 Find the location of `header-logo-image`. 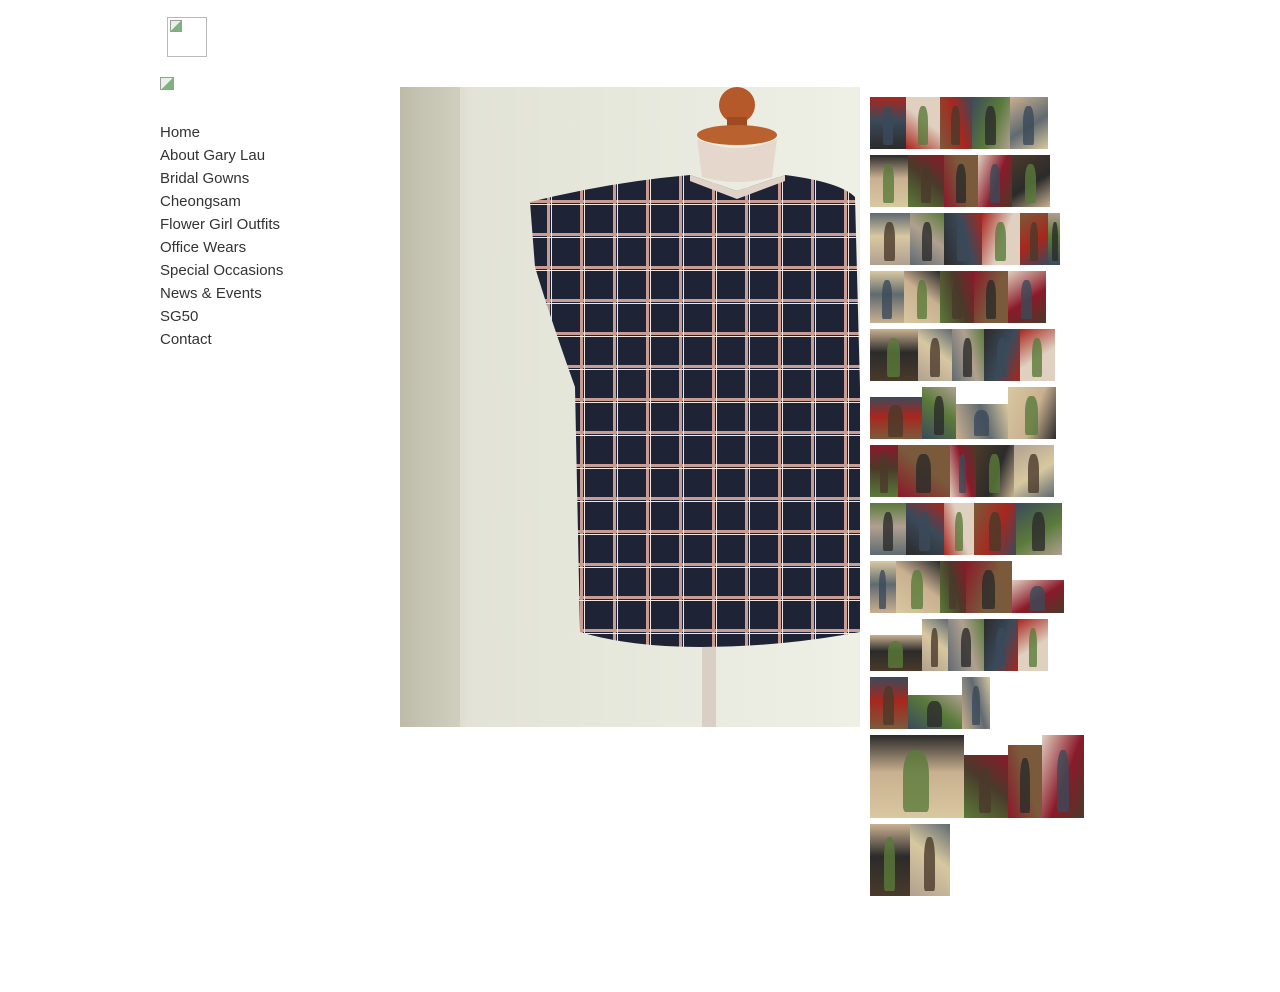

header-logo-image is located at coordinates (187, 37).